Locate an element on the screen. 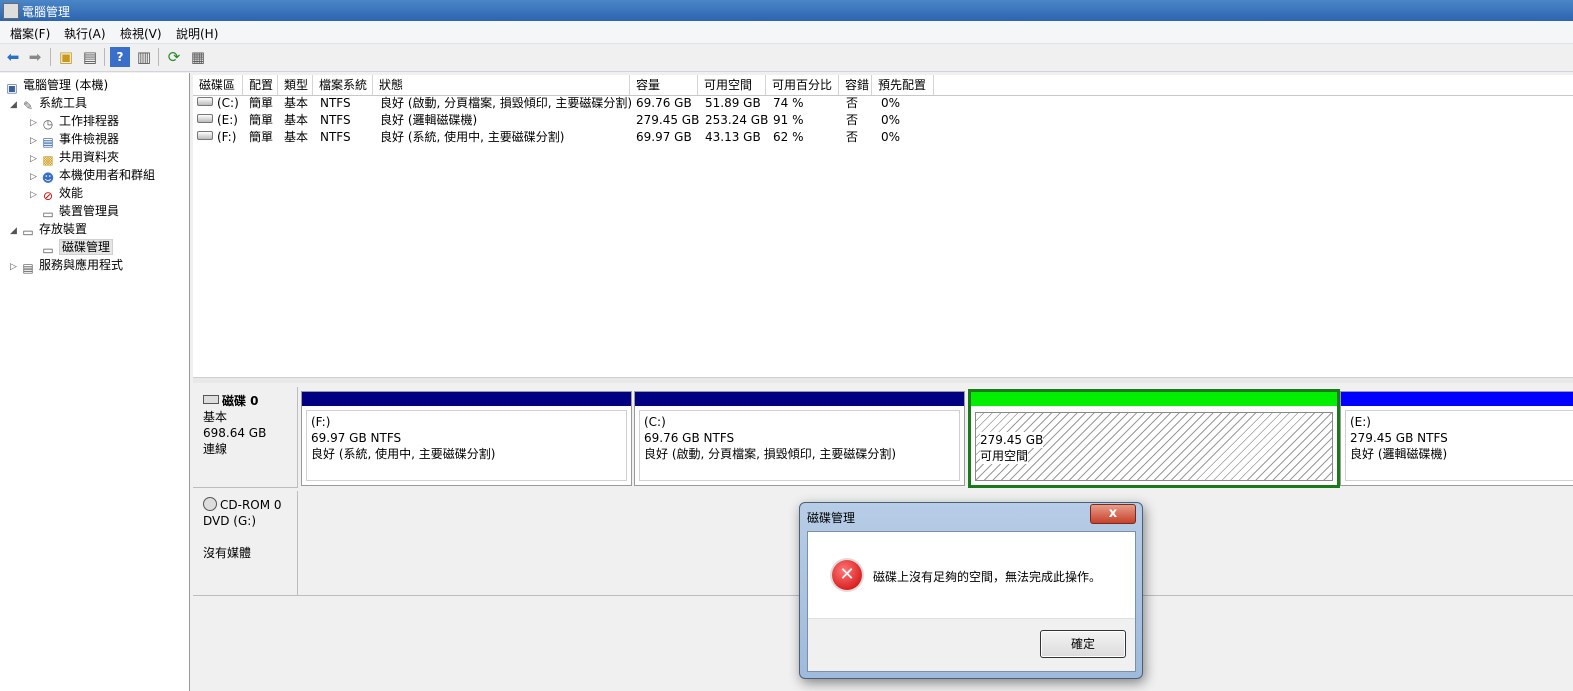  tree-item-disk-management: ▭ 磁碟管理 is located at coordinates (77, 247).